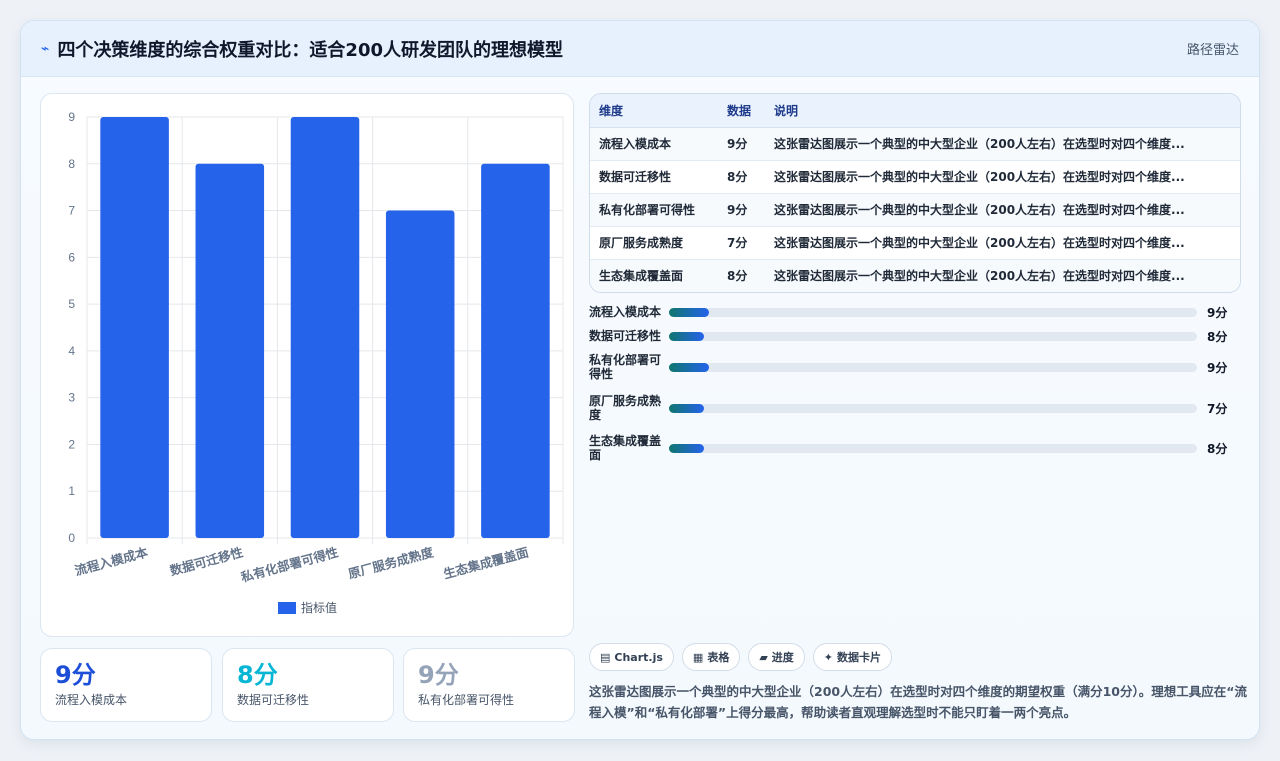 This screenshot has width=1280, height=761. What do you see at coordinates (71, 538) in the screenshot?
I see `y-tick-label: 0` at bounding box center [71, 538].